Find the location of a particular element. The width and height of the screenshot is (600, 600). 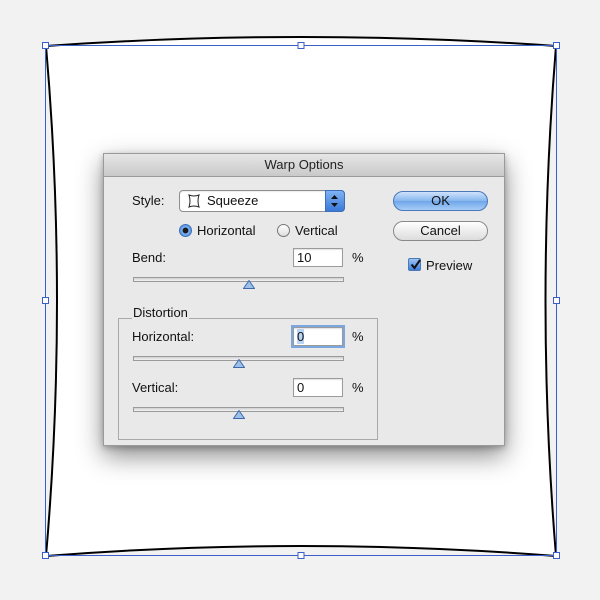

bend-percent: % is located at coordinates (358, 257).